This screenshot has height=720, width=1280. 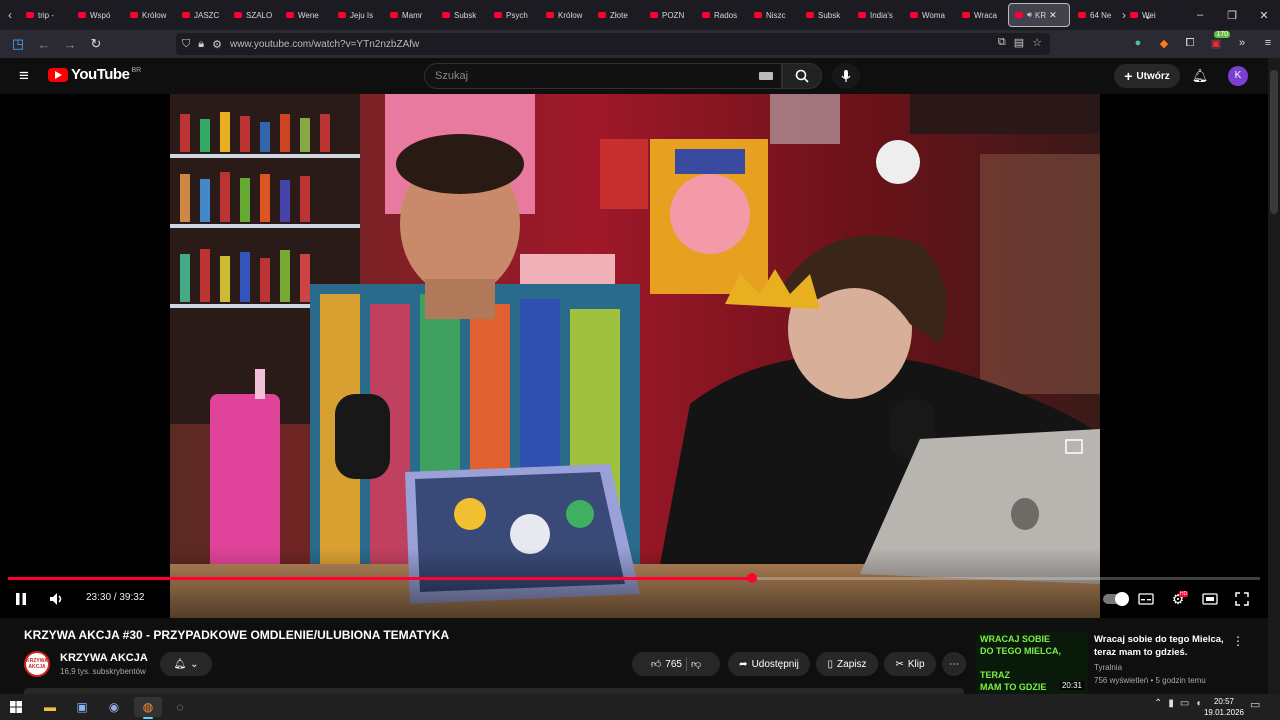 What do you see at coordinates (37, 664) in the screenshot?
I see `channel-avatar: KRZYWA AKCJA` at bounding box center [37, 664].